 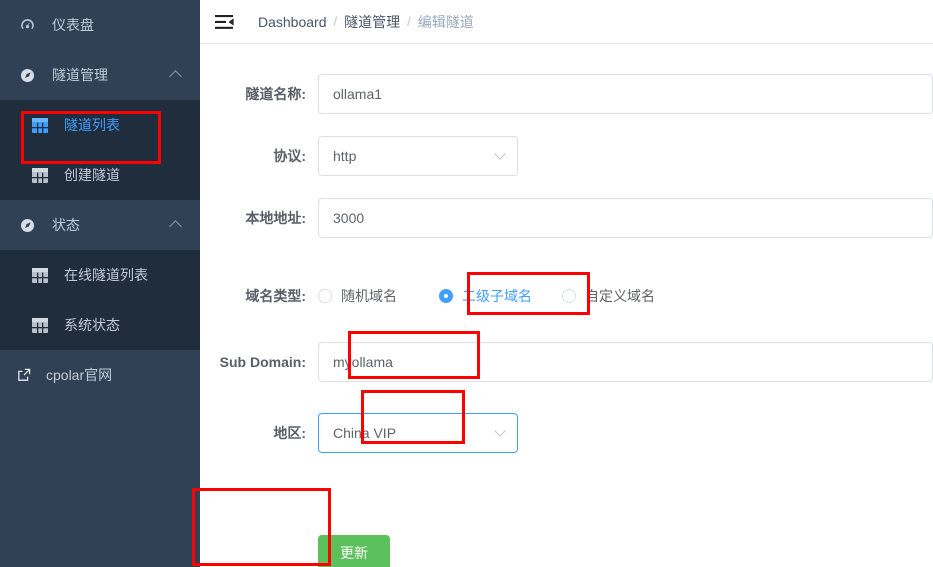 I want to click on sidebar-group-tunnel-management: 隧道管理, so click(x=100, y=75).